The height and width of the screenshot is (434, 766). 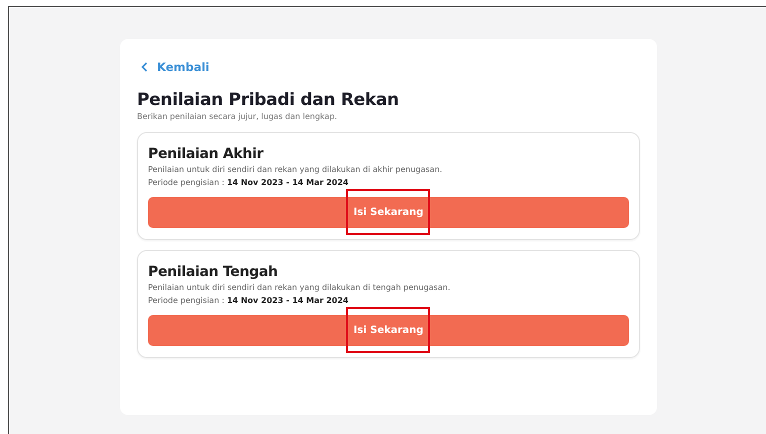 I want to click on card-title: Penilaian Tengah, so click(x=213, y=272).